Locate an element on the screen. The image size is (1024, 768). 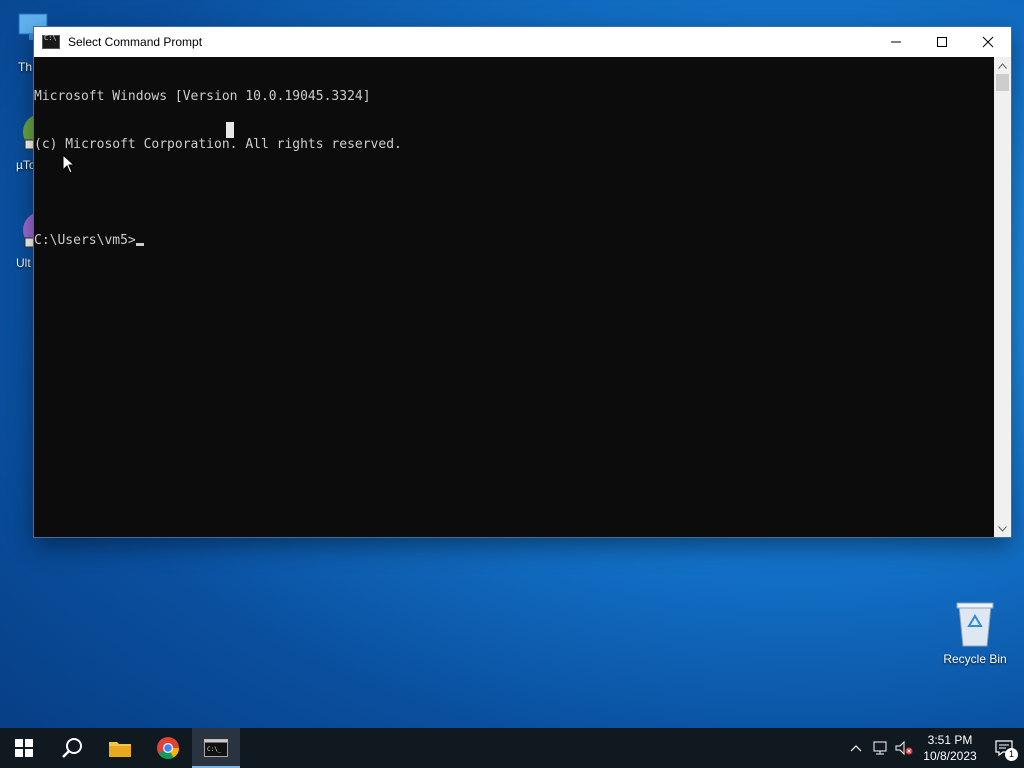
search-icon is located at coordinates (72, 748).